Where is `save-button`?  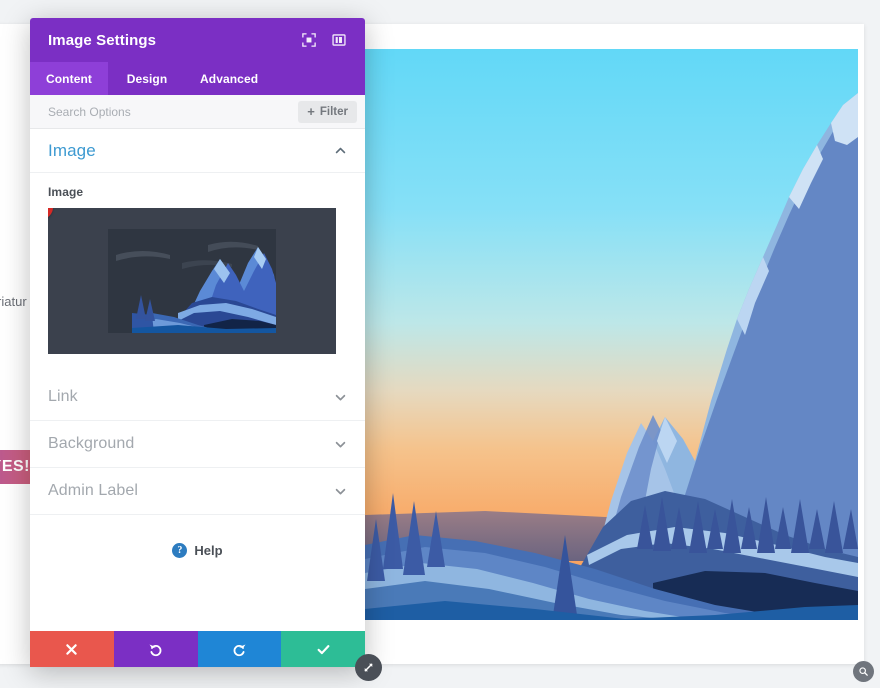
save-button is located at coordinates (323, 649).